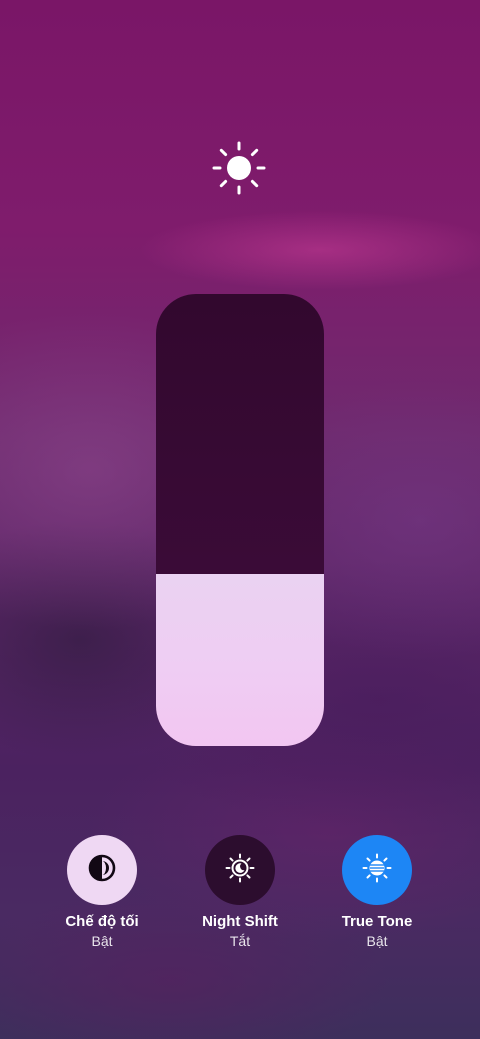 The image size is (480, 1039). What do you see at coordinates (240, 660) in the screenshot?
I see `brightness-slider-fill` at bounding box center [240, 660].